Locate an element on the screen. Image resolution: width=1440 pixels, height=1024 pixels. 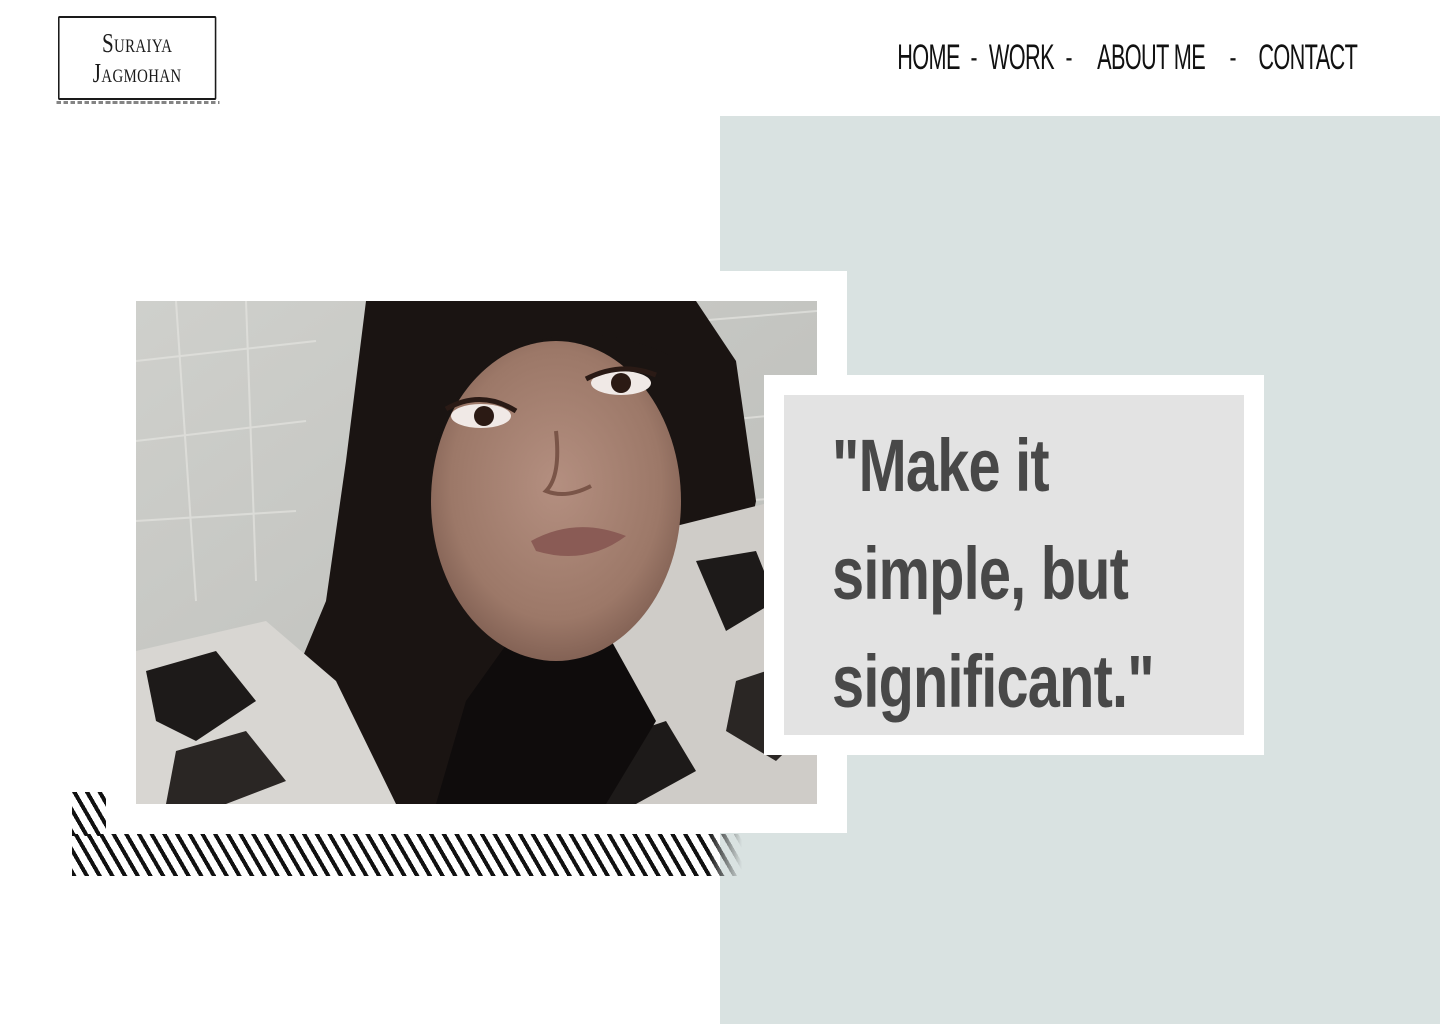
main-nav: HOME - WORK - ABOUT ME - CONTACT is located at coordinates (1132, 58).